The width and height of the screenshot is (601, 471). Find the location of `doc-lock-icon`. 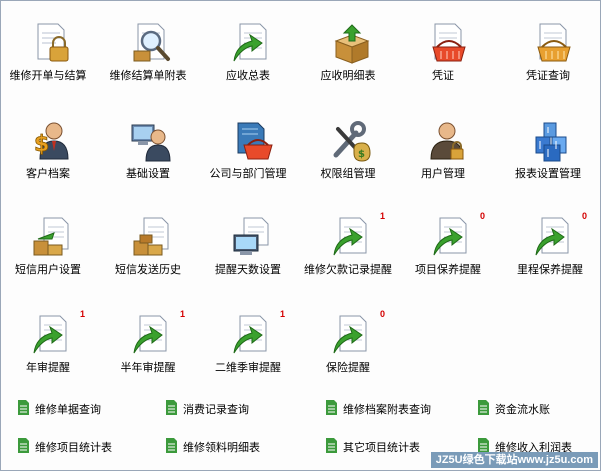

doc-lock-icon is located at coordinates (53, 42).